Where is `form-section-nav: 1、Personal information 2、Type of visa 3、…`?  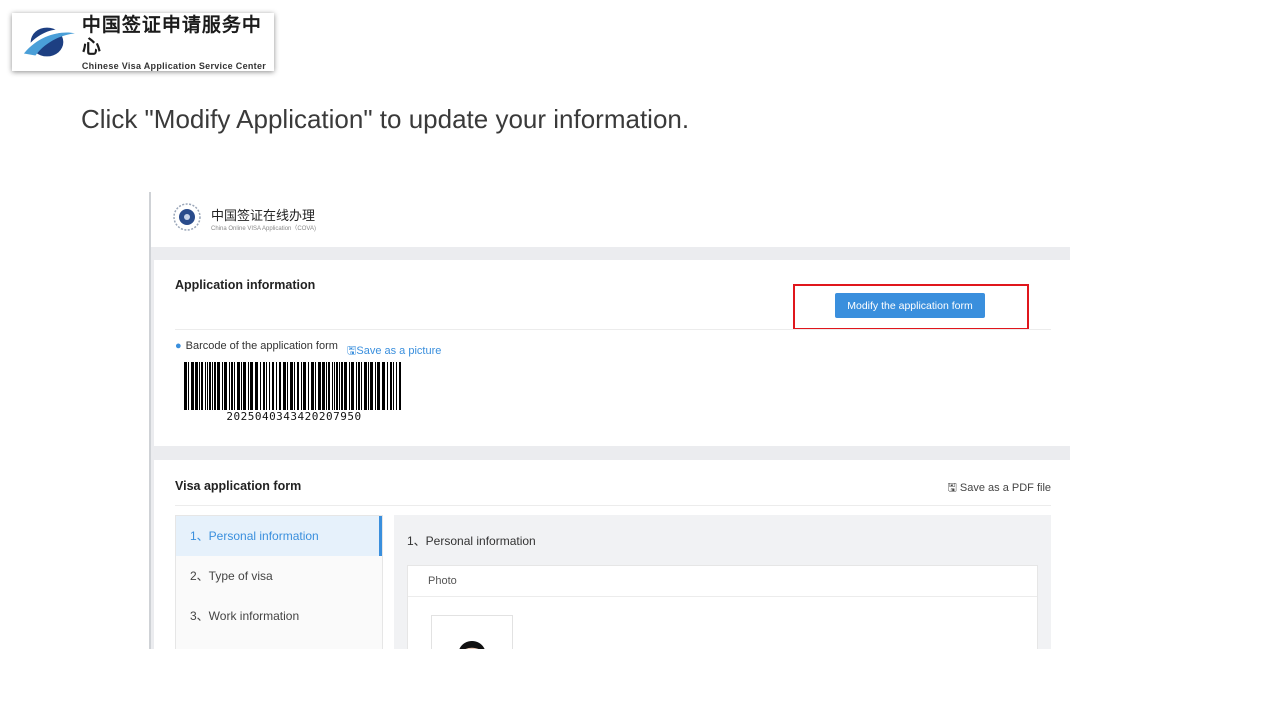 form-section-nav: 1、Personal information 2、Type of visa 3、… is located at coordinates (279, 582).